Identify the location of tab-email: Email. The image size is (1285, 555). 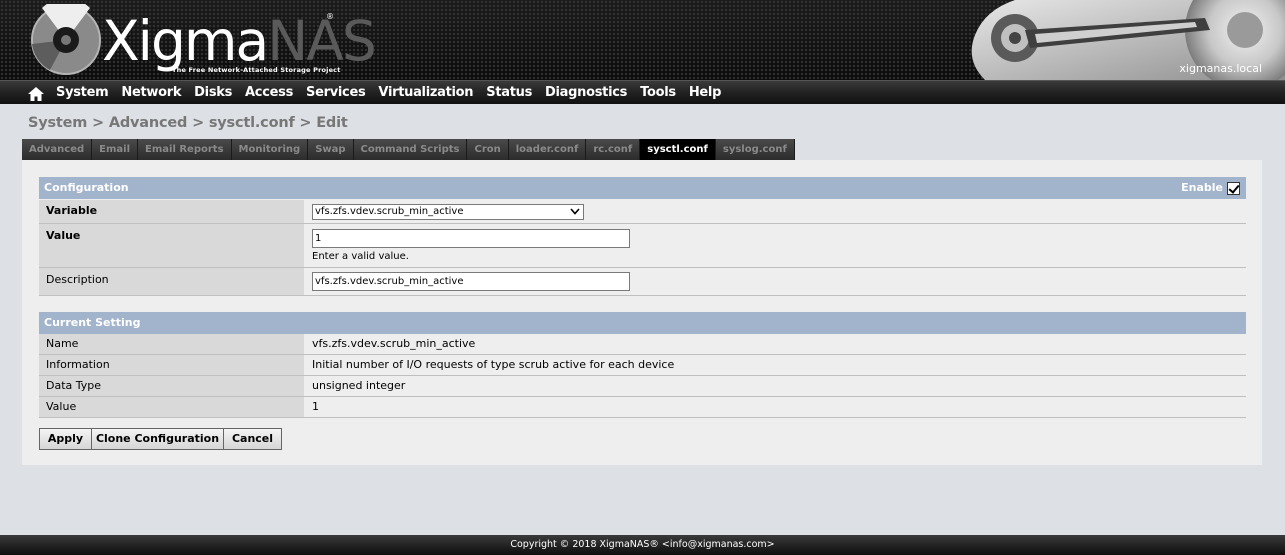
(115, 149).